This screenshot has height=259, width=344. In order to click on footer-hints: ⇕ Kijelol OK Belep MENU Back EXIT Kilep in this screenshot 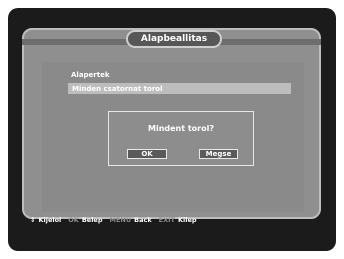, I will do `click(115, 220)`.